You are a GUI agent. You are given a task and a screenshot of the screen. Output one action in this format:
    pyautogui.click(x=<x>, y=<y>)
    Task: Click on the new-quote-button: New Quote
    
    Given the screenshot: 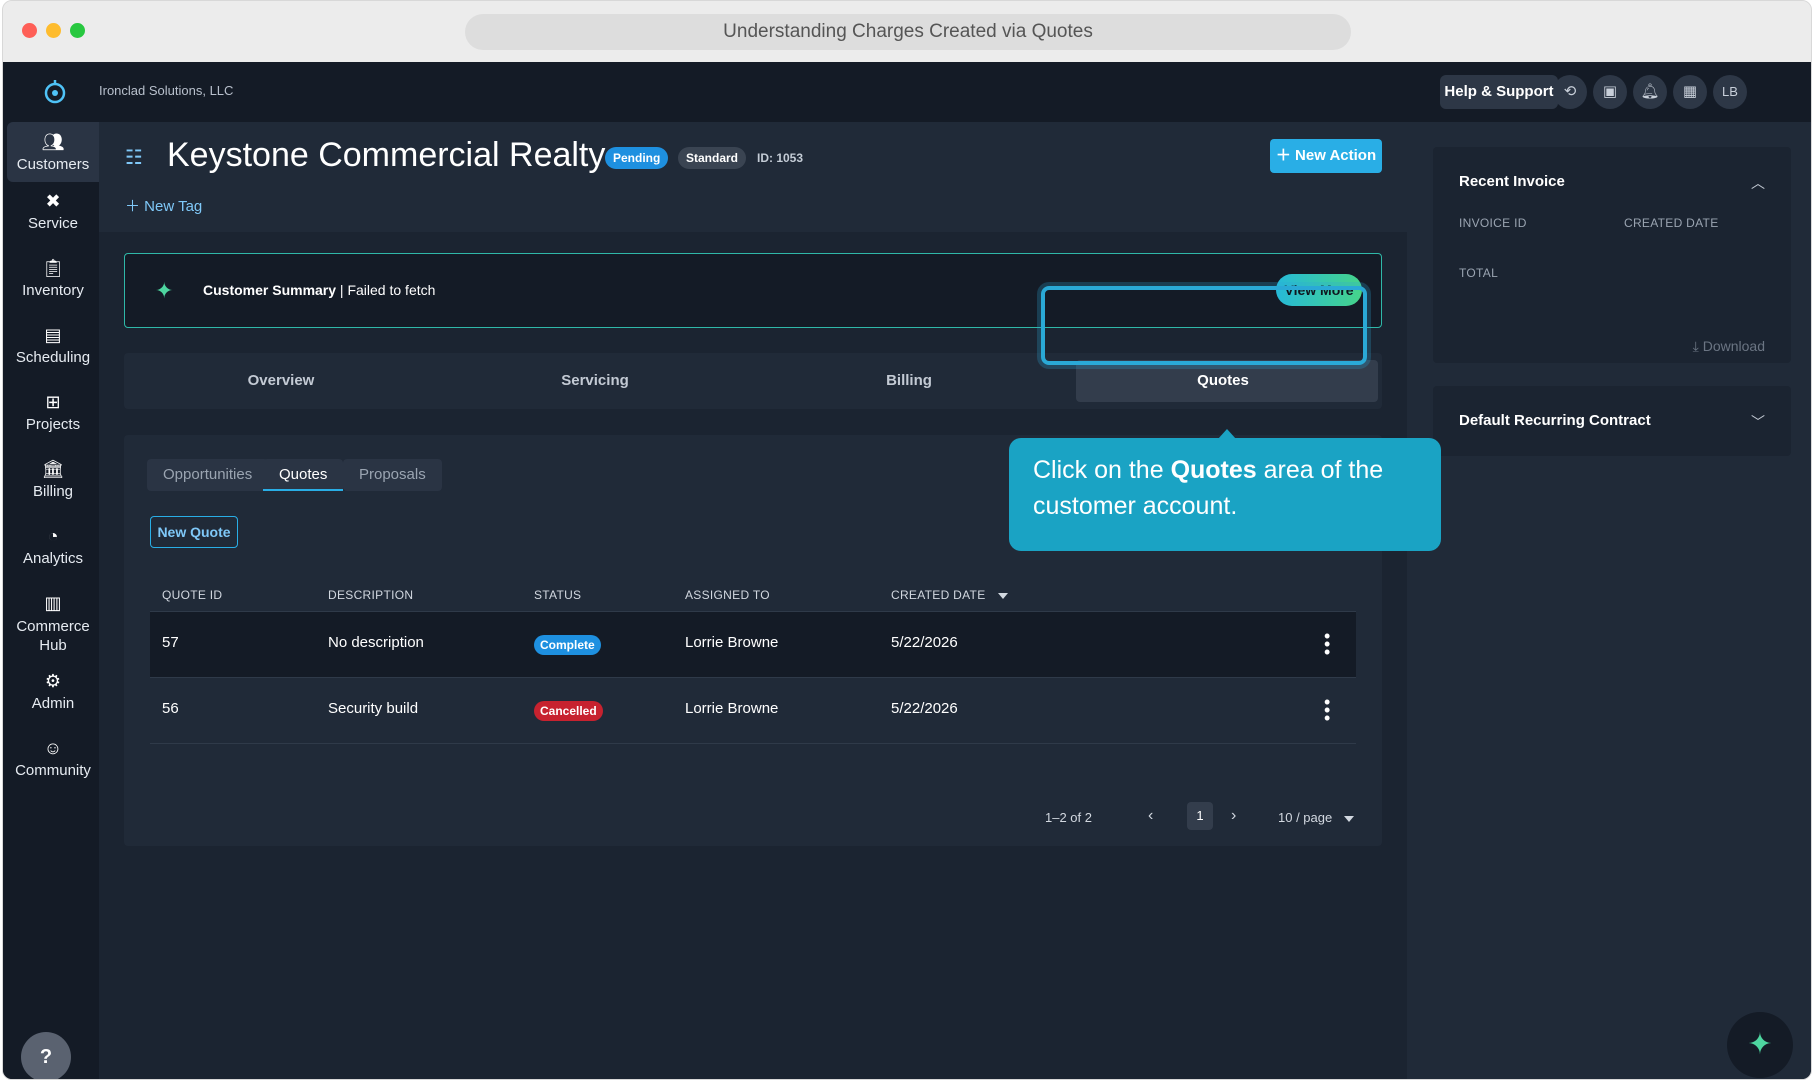 What is the action you would take?
    pyautogui.click(x=194, y=532)
    